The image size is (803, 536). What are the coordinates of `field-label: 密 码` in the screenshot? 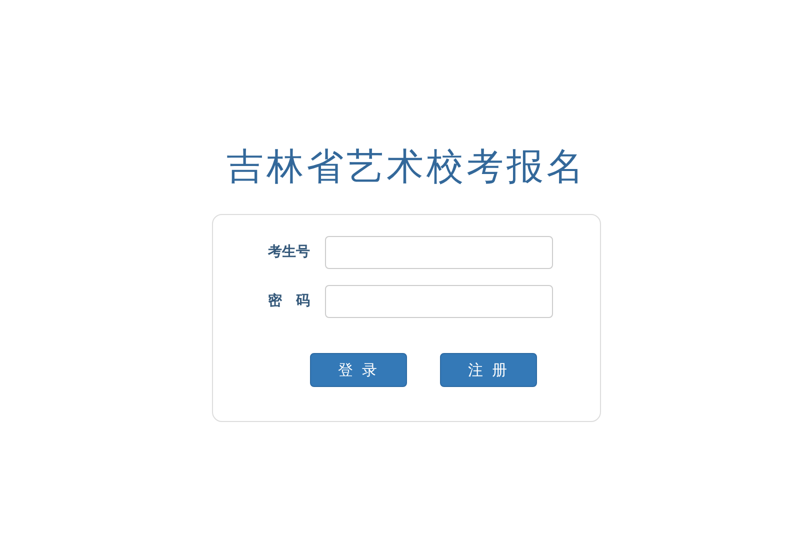 It's located at (288, 301).